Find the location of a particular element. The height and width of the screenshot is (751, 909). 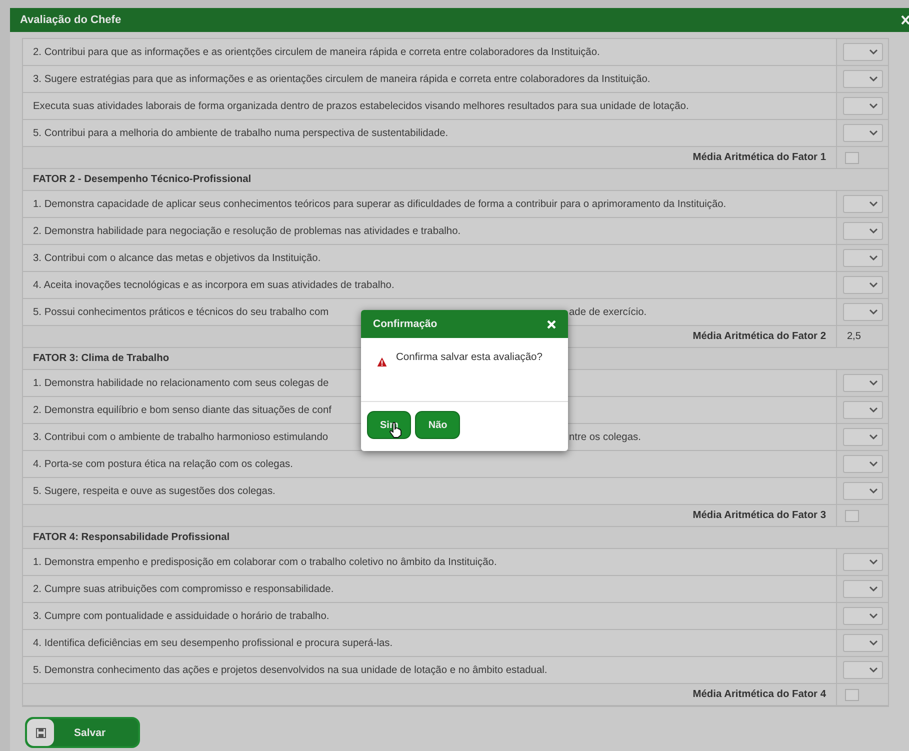

warning-icon is located at coordinates (382, 362).